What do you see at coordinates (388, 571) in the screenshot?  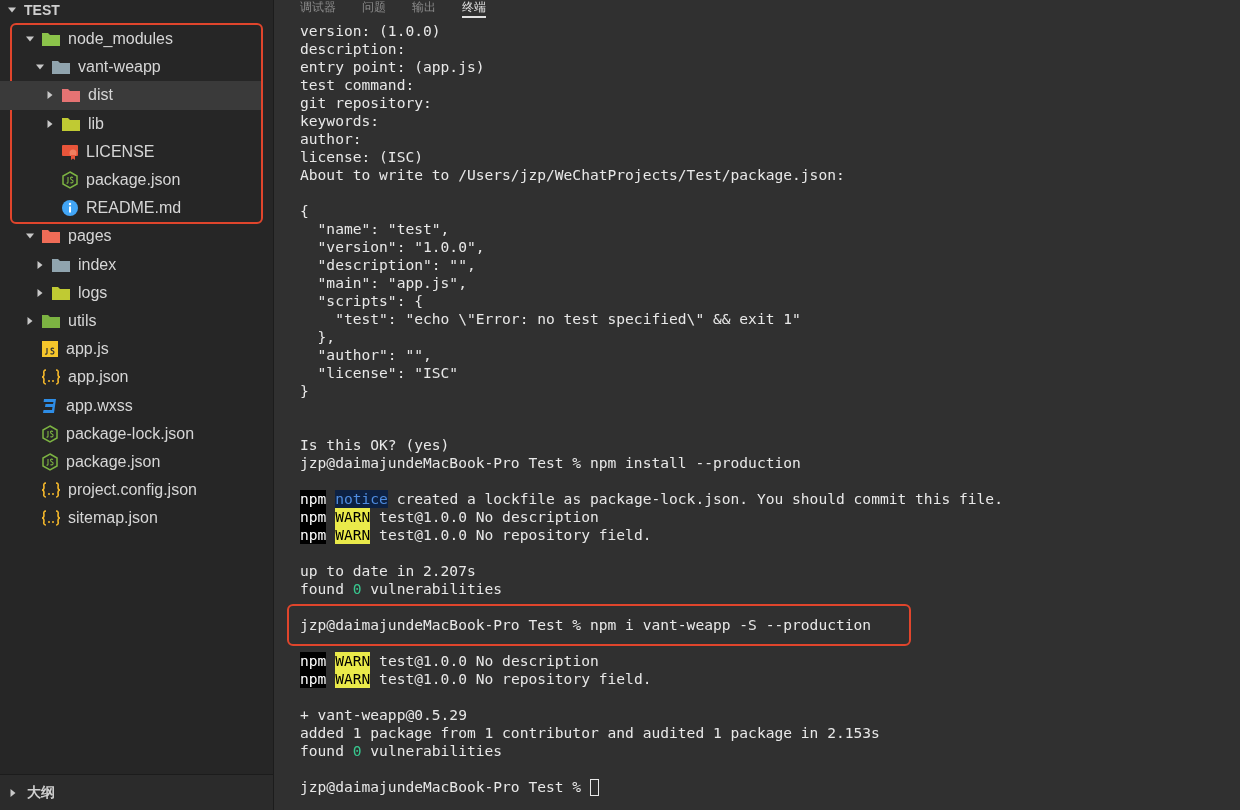 I see `terminal-line: up to date in 2.207s` at bounding box center [388, 571].